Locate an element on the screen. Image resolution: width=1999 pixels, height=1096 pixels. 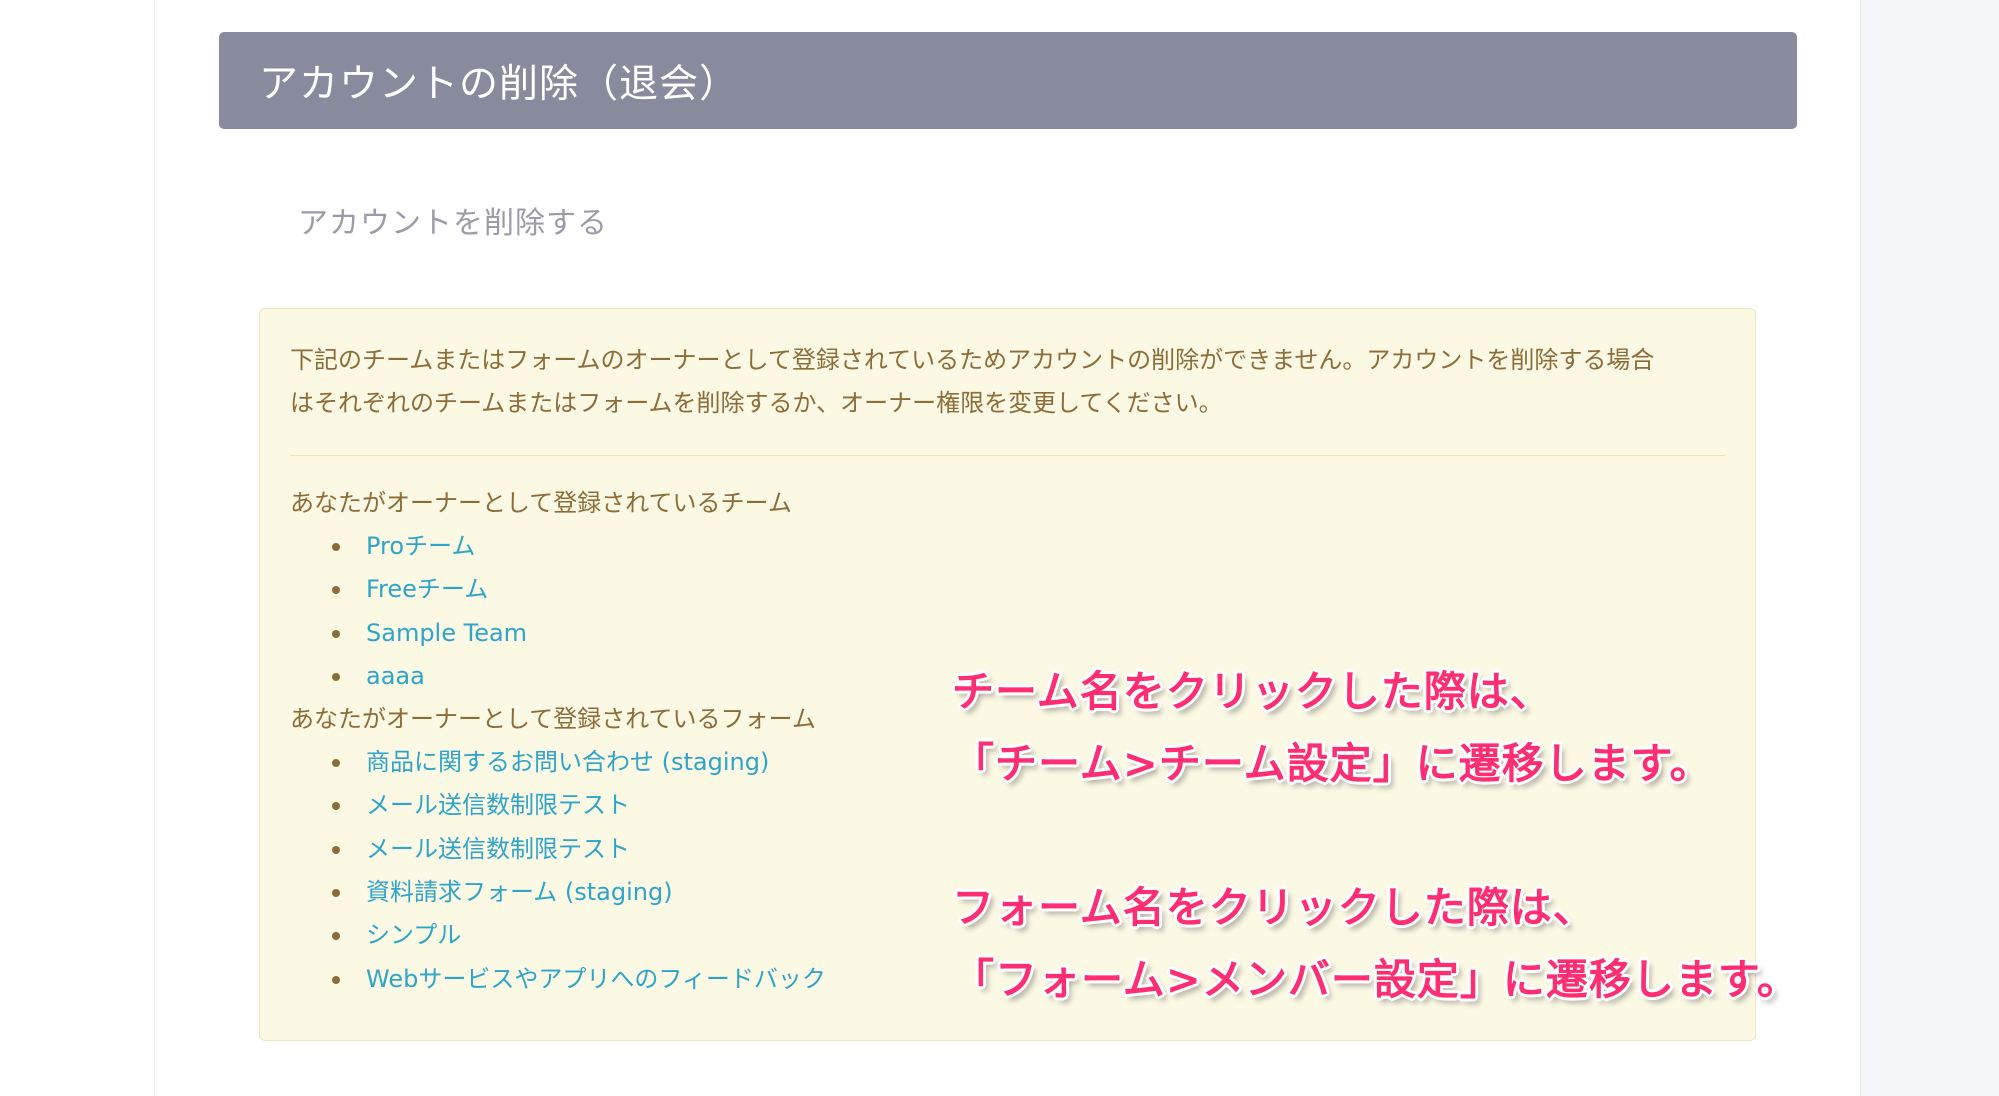
list-item: メール送信数制限テスト is located at coordinates (1028, 849).